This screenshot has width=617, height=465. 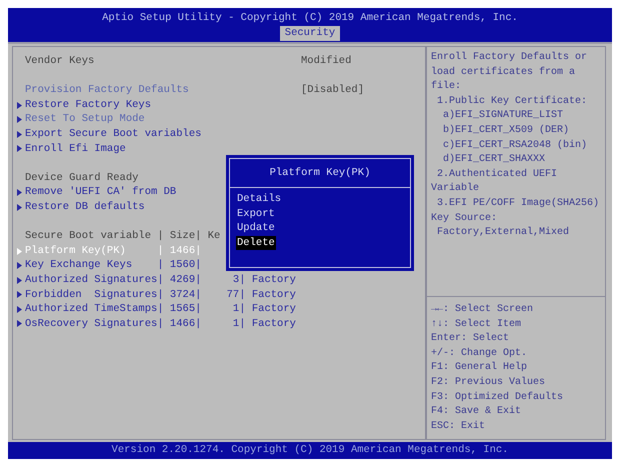 What do you see at coordinates (518, 203) in the screenshot?
I see `help-text: 3.EFI PE/COFF Image(SHA256)` at bounding box center [518, 203].